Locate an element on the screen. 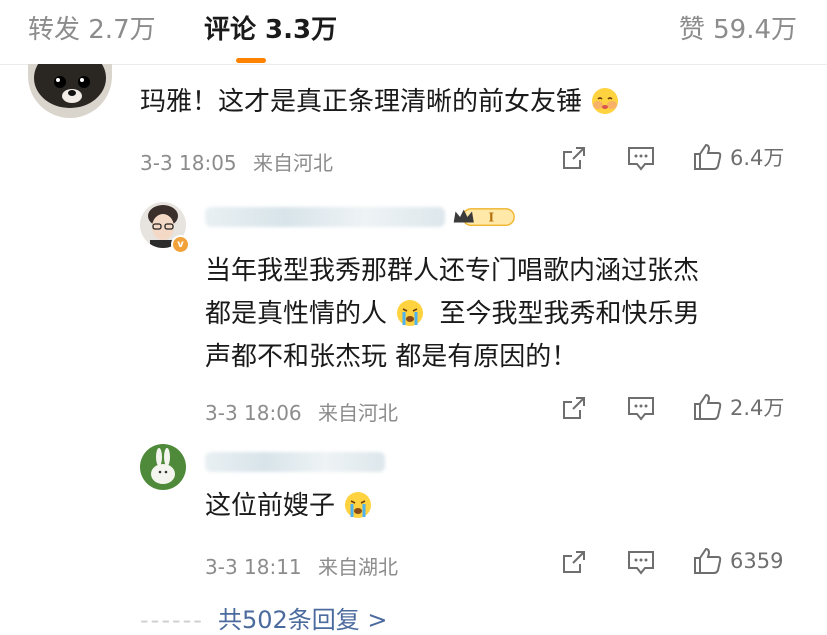 This screenshot has height=635, width=827. reply-meta: 3-3 18:06 来自河北 is located at coordinates (301, 411).